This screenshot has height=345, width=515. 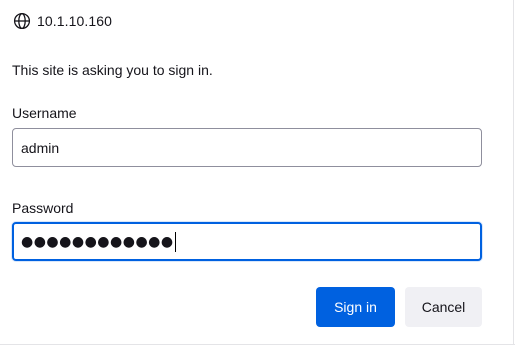 I want to click on password-field: ●●●●●●●●●●●●, so click(x=247, y=241).